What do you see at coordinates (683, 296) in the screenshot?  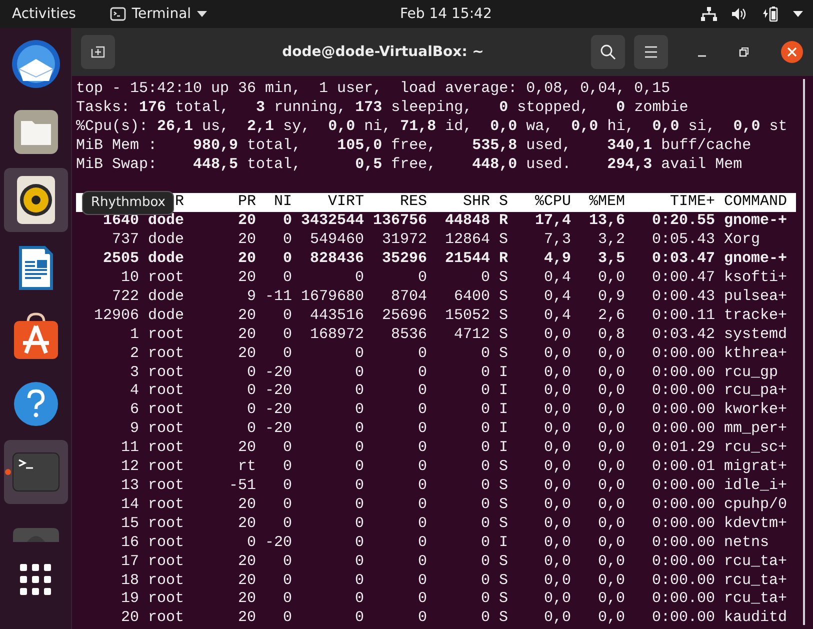 I see `table-cell: 0:00.43` at bounding box center [683, 296].